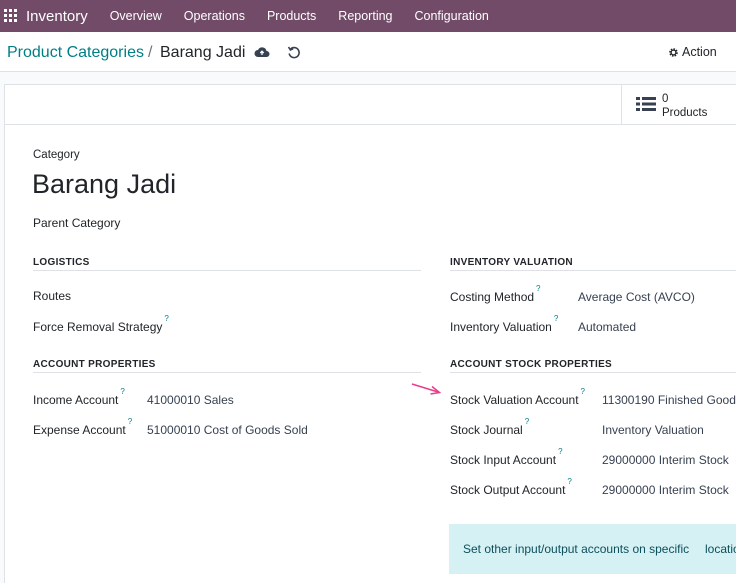  I want to click on pointer-arrow-icon, so click(426, 389).